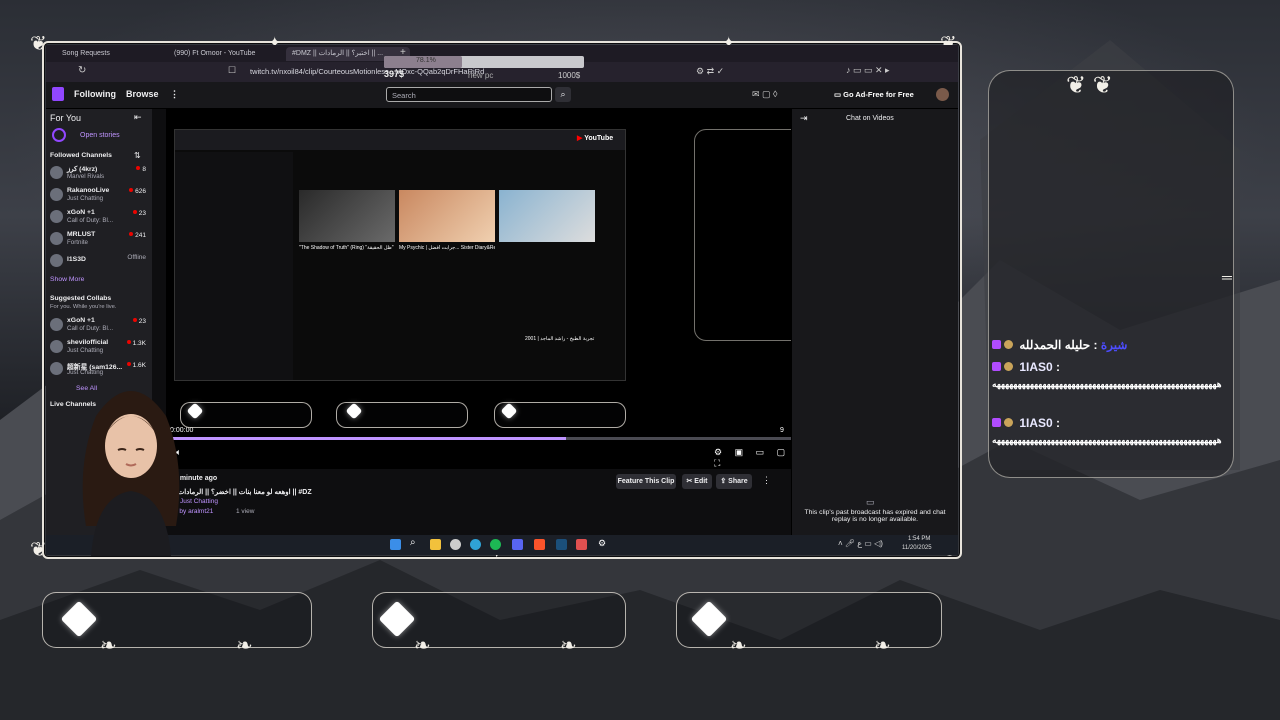 The image size is (1280, 720). Describe the element at coordinates (138, 117) in the screenshot. I see `collapse-sidebar-icon: ⇤` at that location.